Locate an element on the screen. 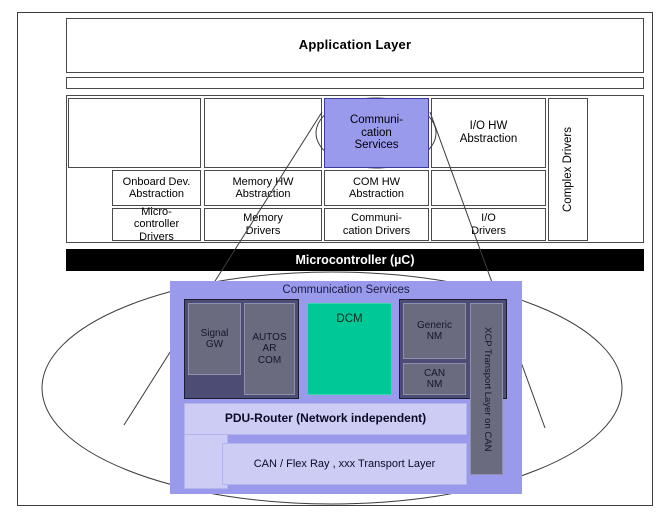  autosar-com-label: AUTOS AR COM is located at coordinates (269, 348).